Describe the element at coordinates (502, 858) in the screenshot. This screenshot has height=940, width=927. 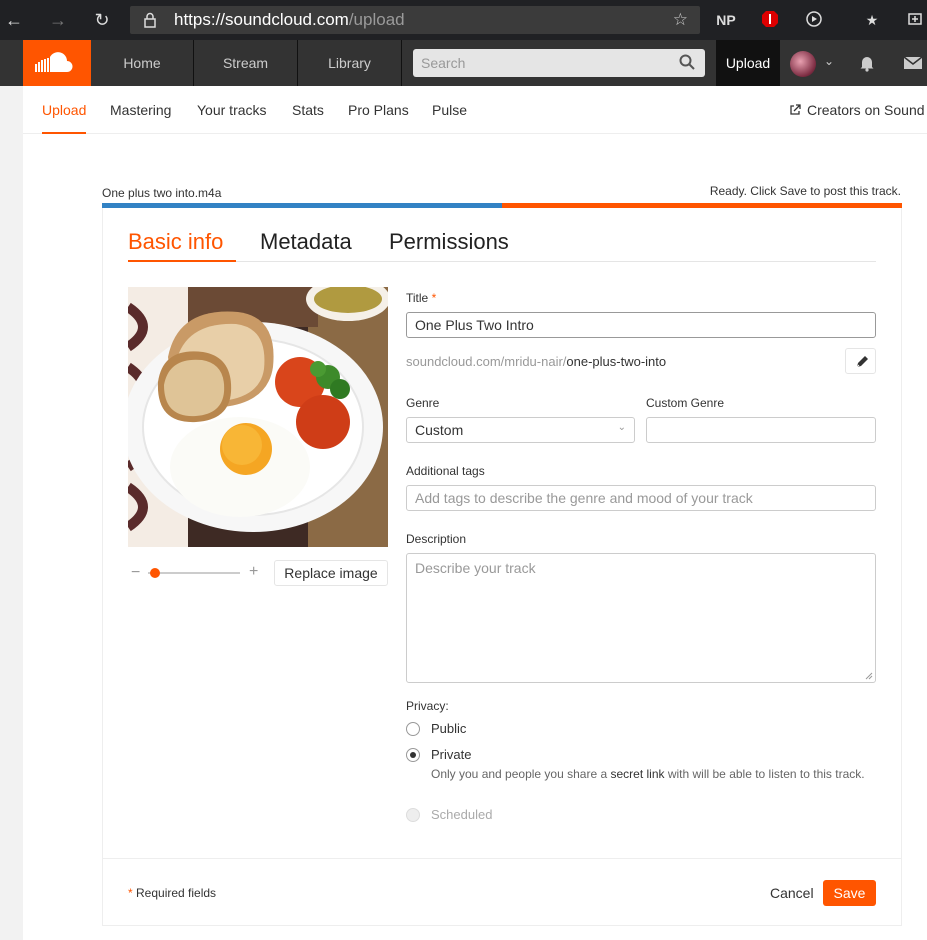
I see `footer-divider` at that location.